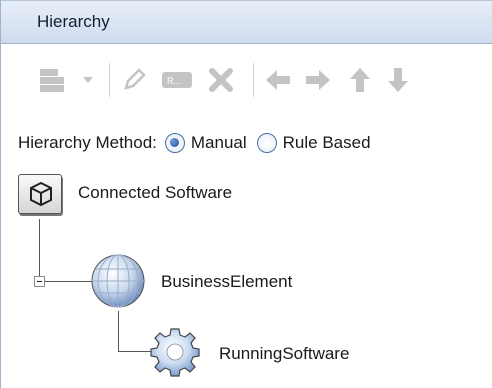 The width and height of the screenshot is (492, 388). I want to click on delete-x-icon, so click(221, 80).